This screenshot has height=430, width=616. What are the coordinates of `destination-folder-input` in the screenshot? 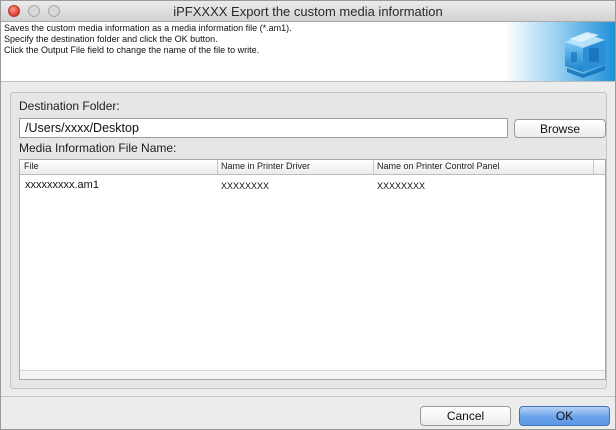 It's located at (263, 128).